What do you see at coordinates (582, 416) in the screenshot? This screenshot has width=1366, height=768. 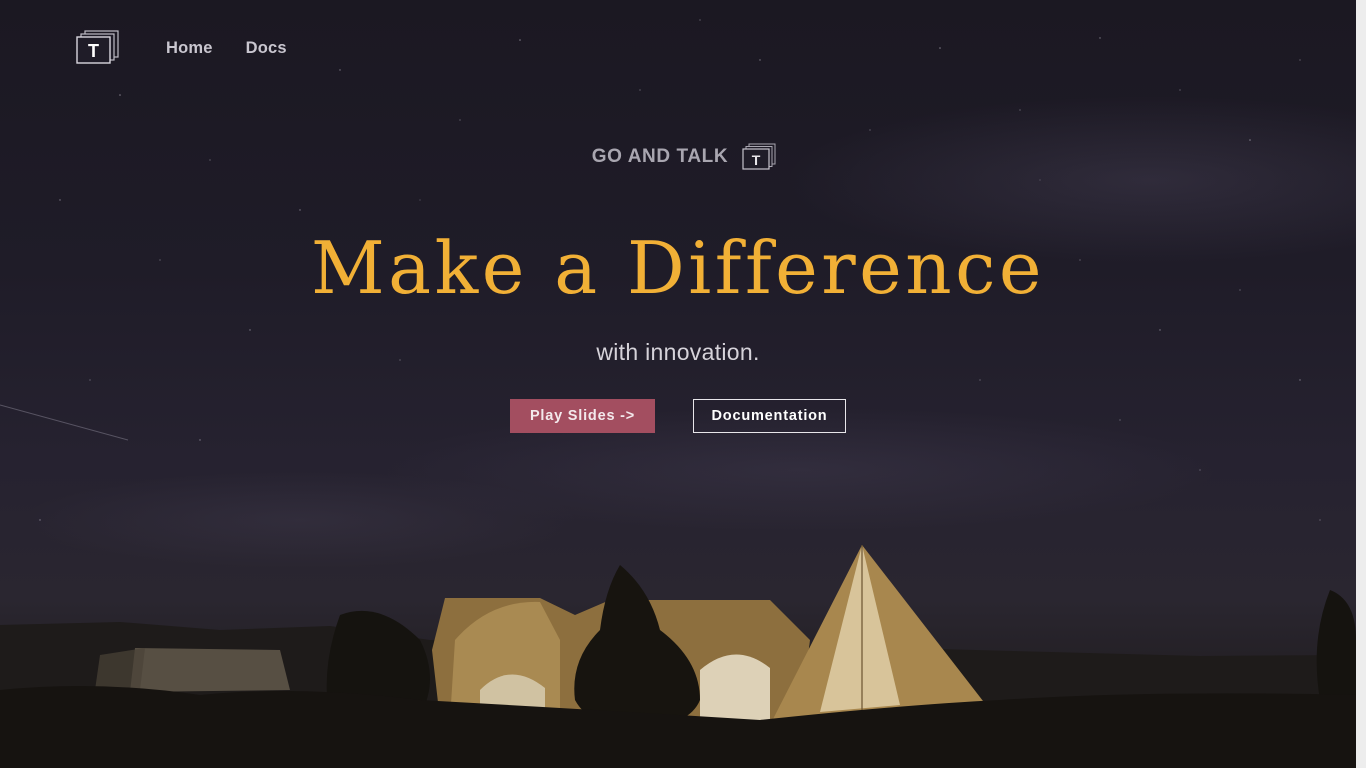 I see `play-slides-button: Play Slides ->` at bounding box center [582, 416].